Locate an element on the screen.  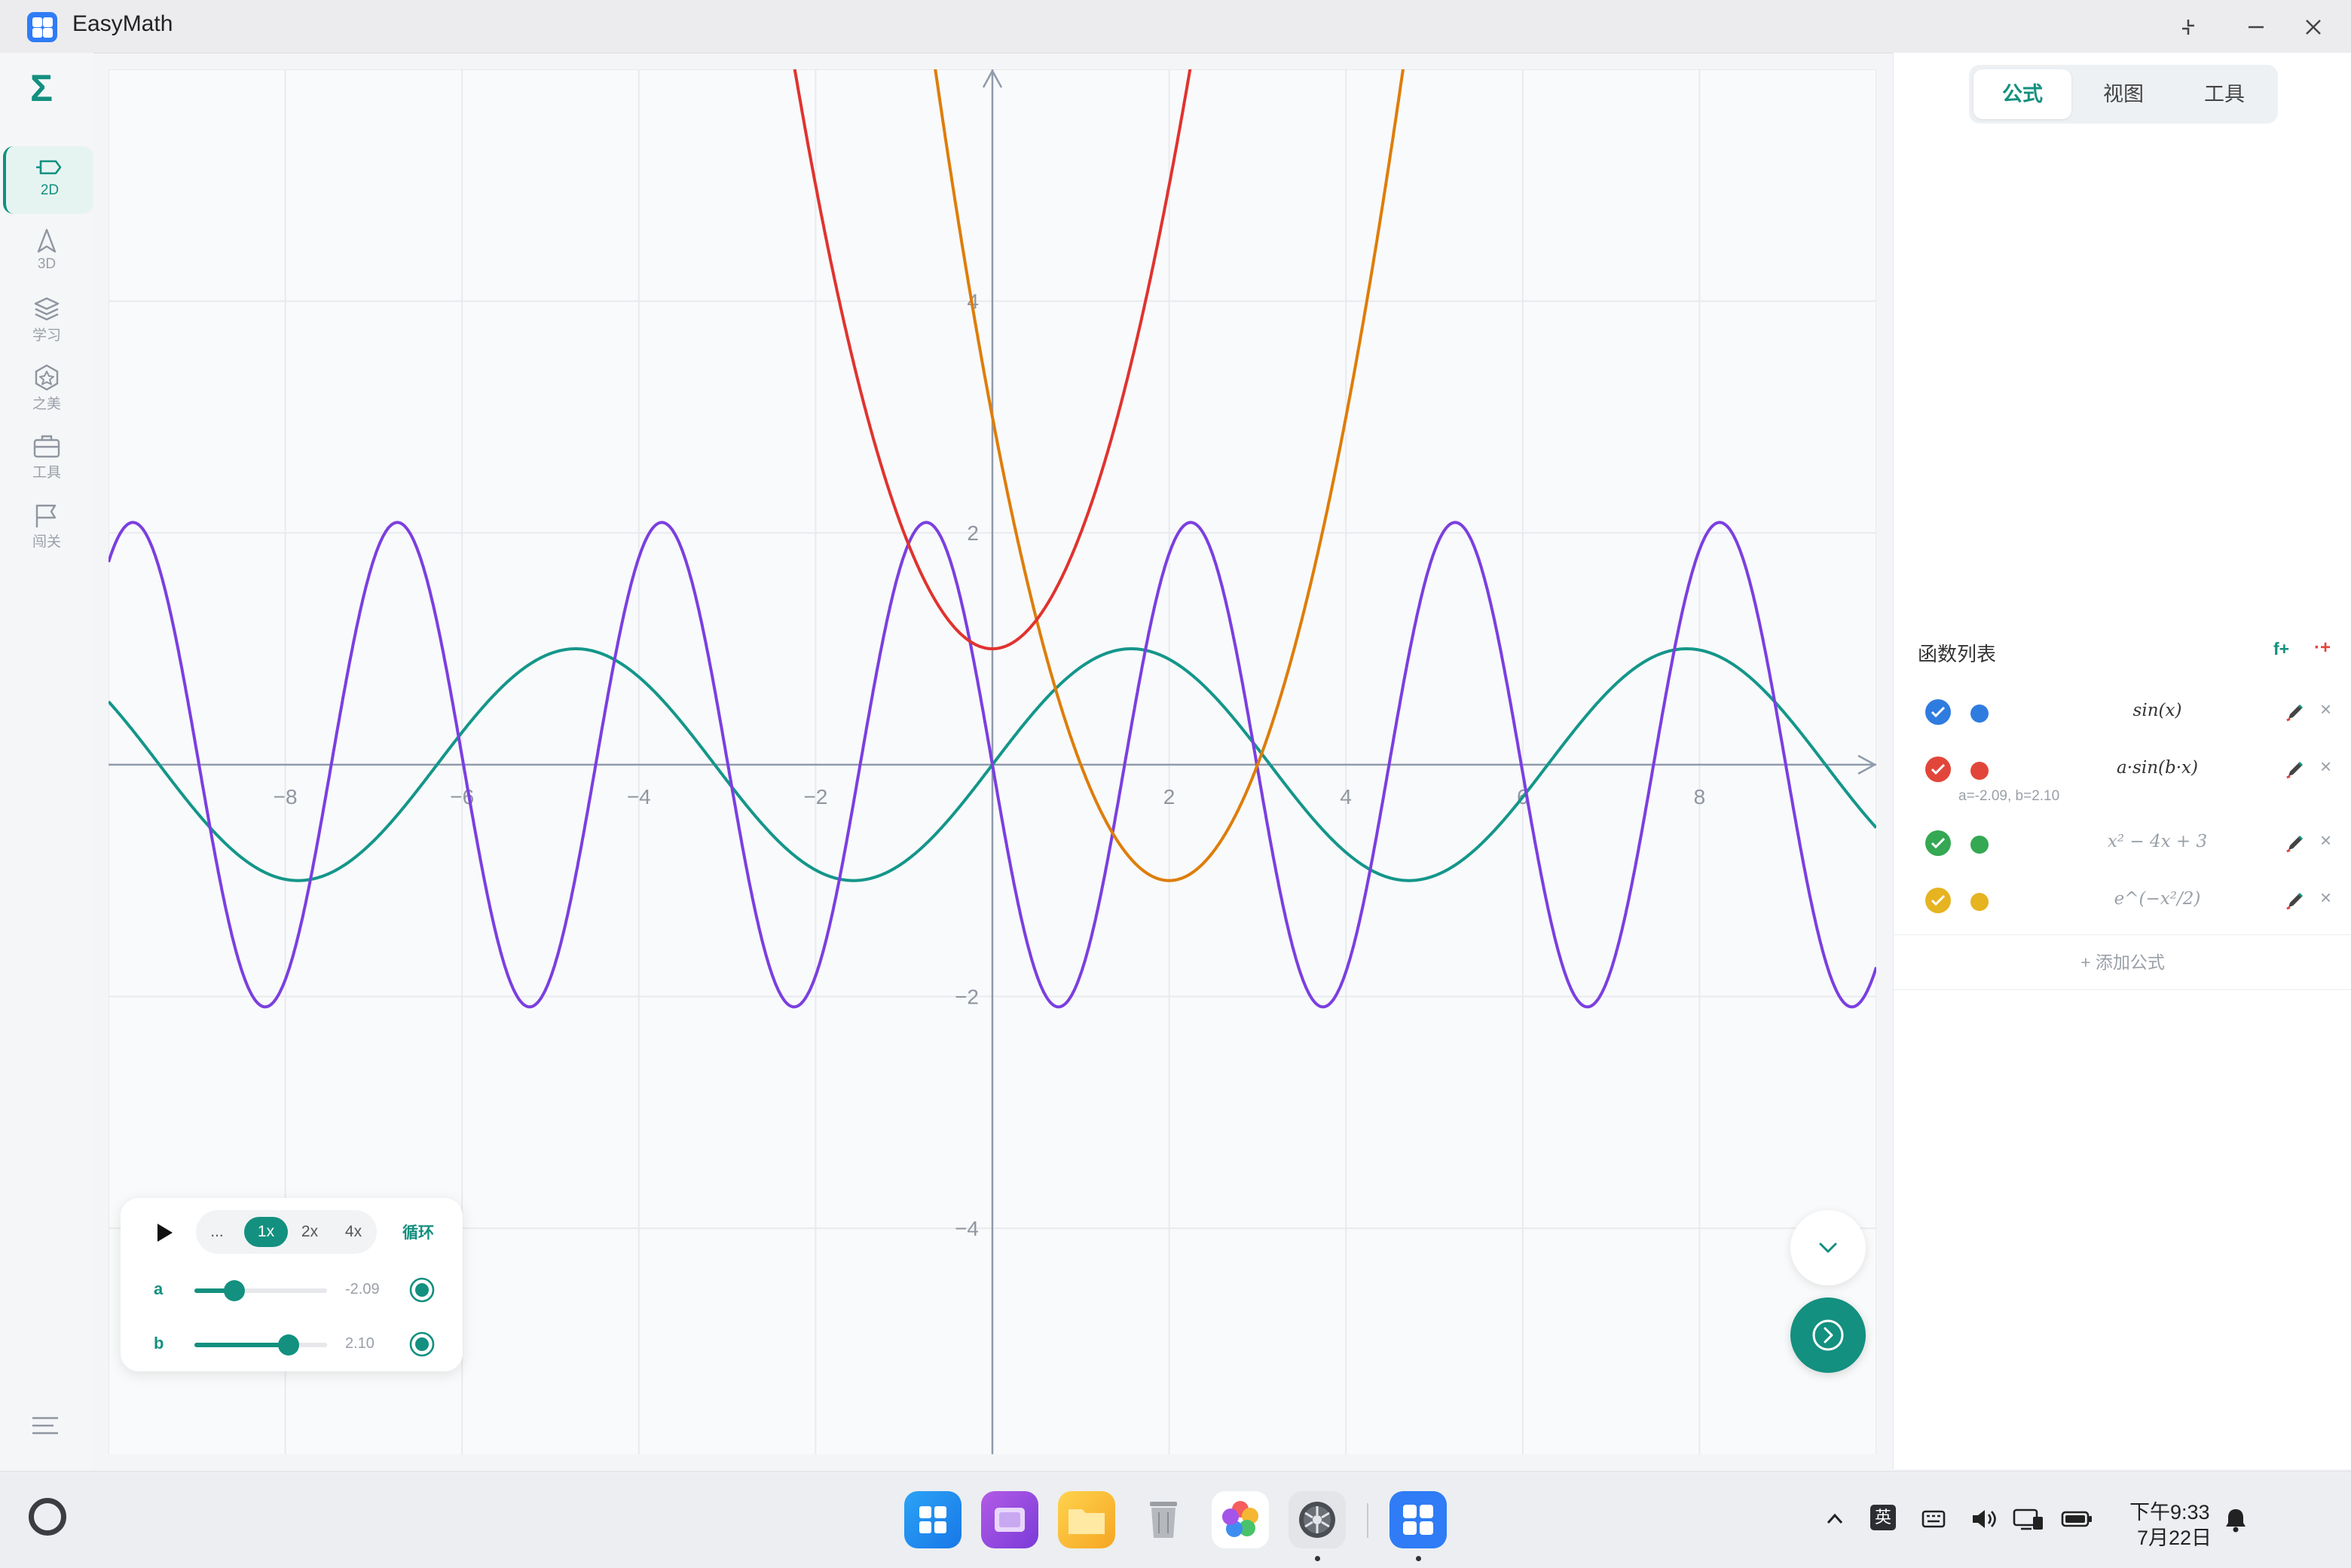
volume-icon is located at coordinates (1984, 1521).